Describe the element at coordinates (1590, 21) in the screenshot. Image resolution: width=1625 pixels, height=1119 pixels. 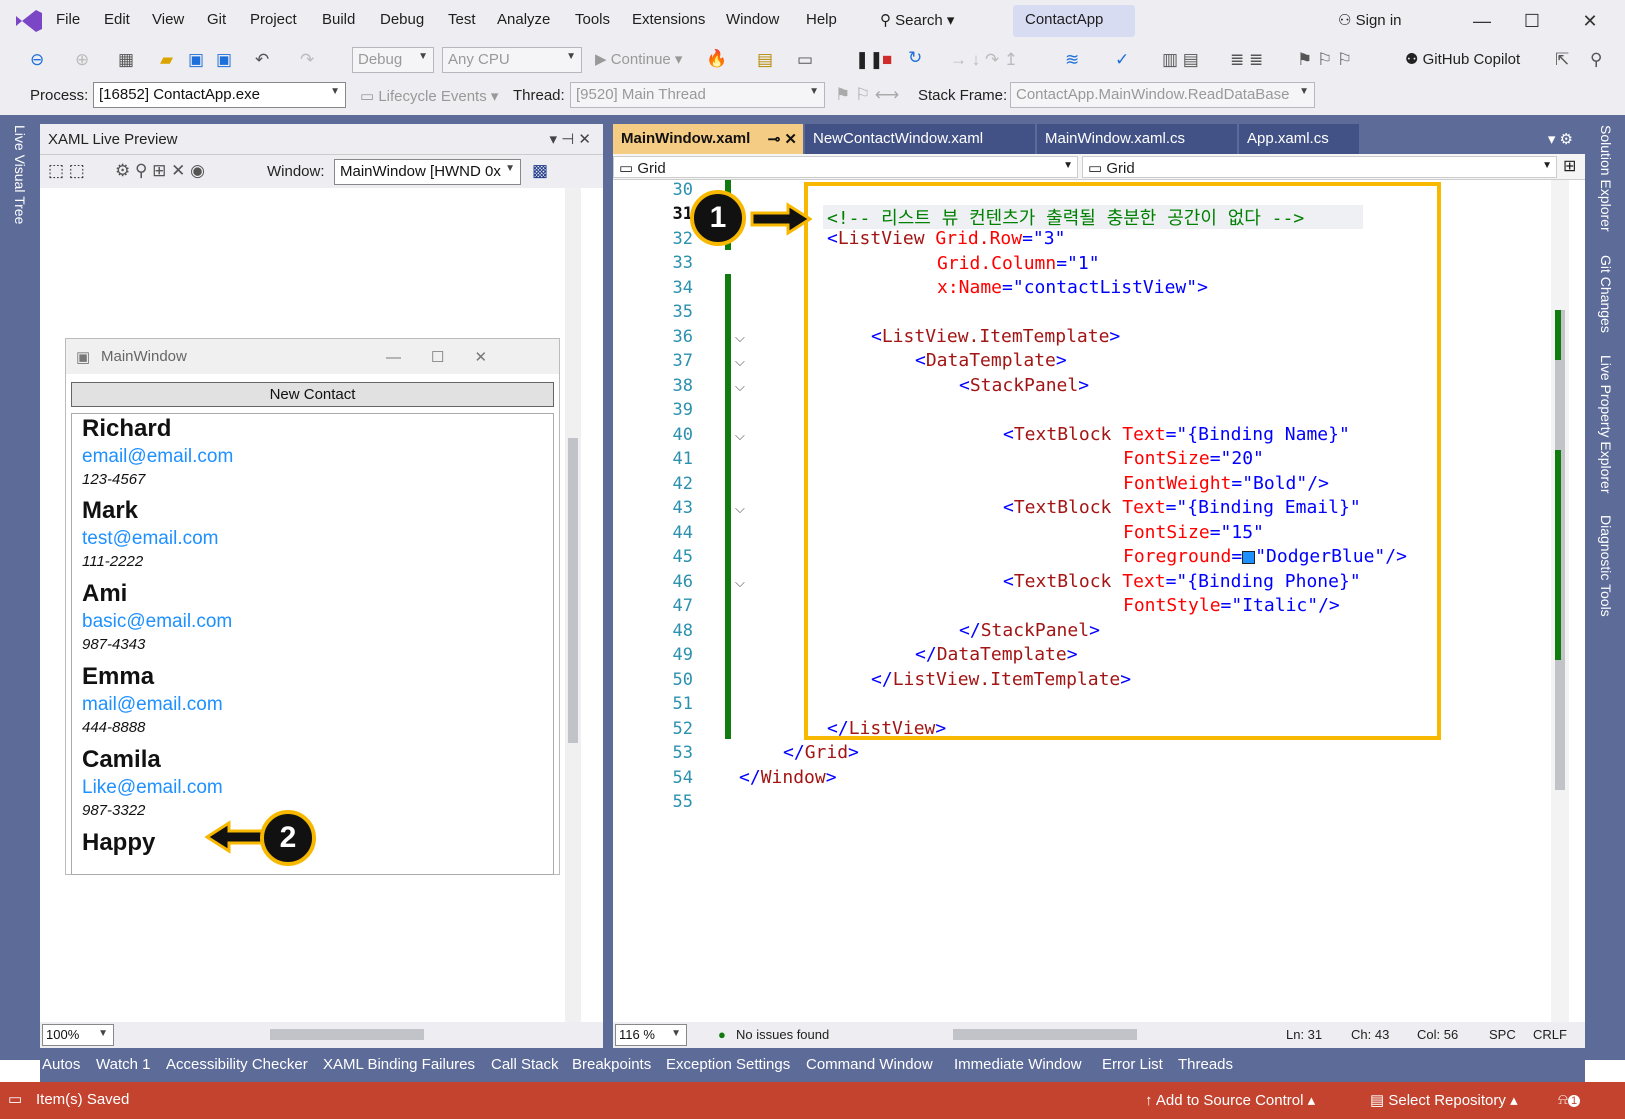
I see `close-button: ✕` at that location.